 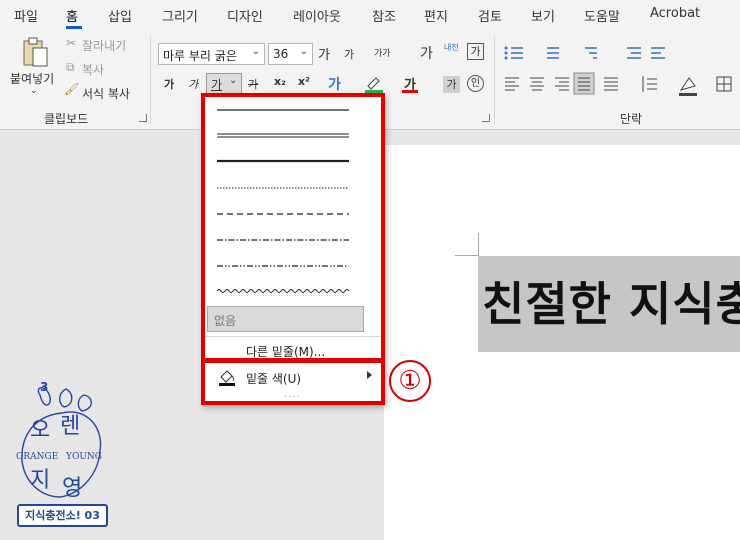 I want to click on character-shading-button: 가, so click(x=451, y=84).